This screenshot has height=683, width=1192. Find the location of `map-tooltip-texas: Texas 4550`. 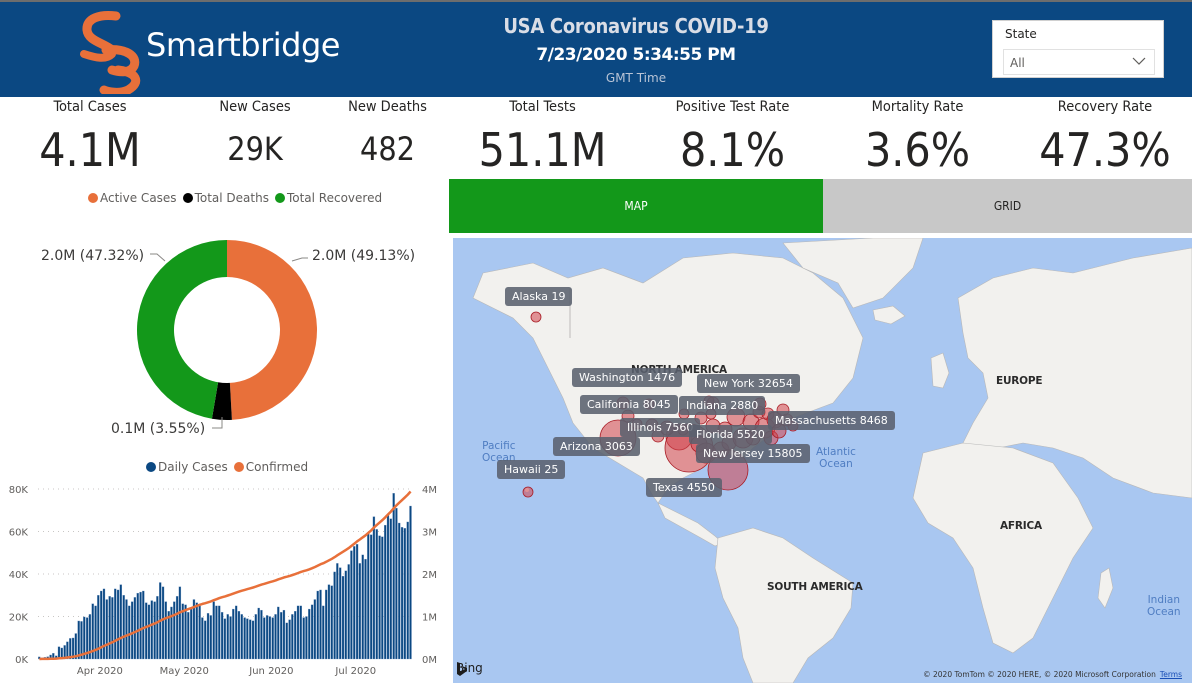

map-tooltip-texas: Texas 4550 is located at coordinates (684, 487).